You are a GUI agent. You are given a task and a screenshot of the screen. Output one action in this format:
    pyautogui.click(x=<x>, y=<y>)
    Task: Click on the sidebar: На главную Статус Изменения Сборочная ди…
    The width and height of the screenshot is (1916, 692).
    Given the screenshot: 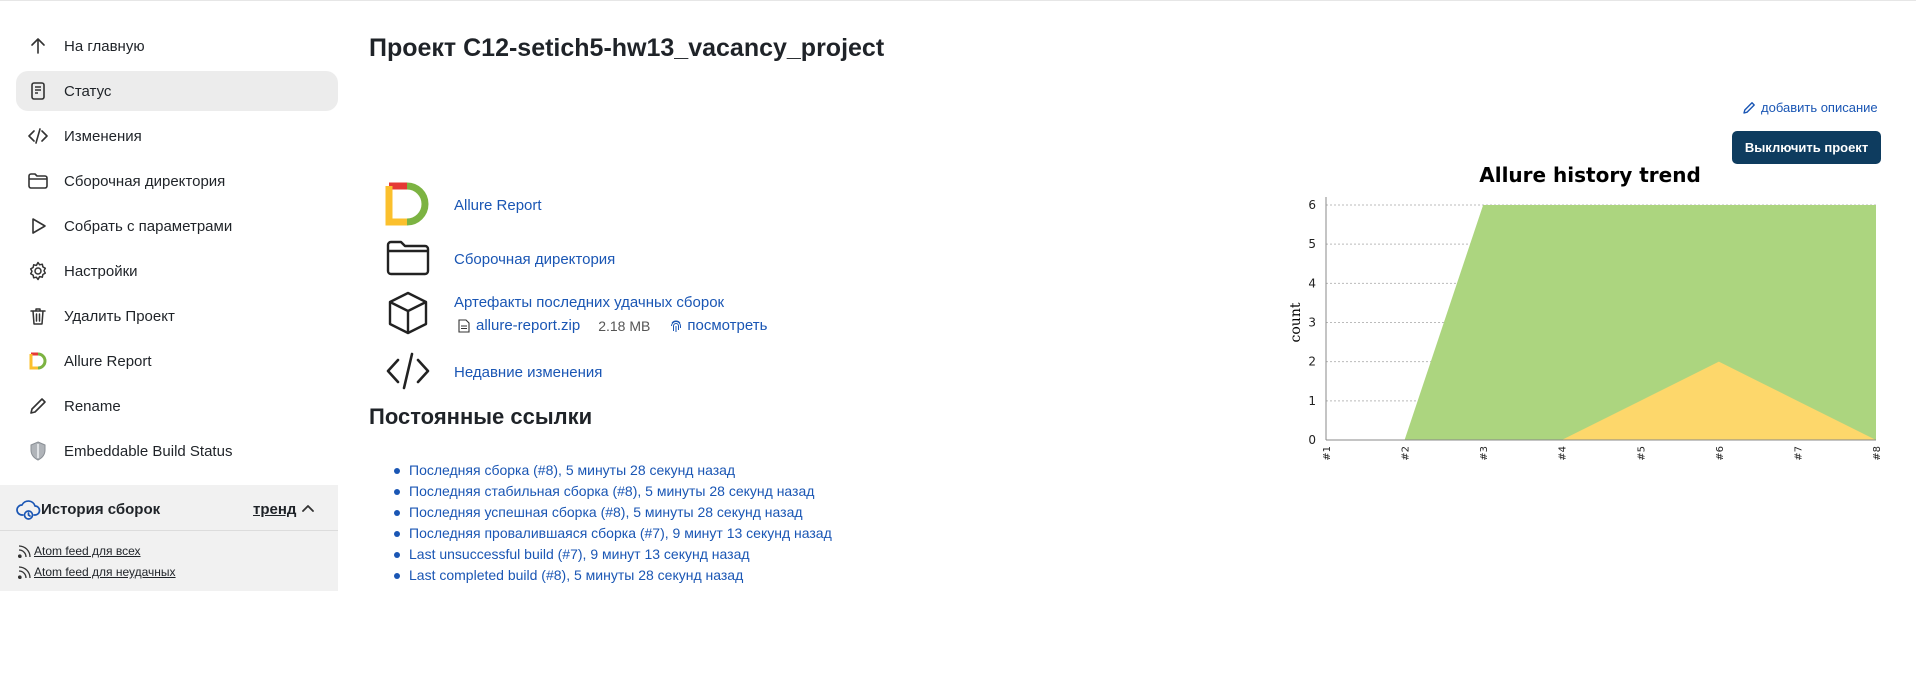 What is the action you would take?
    pyautogui.click(x=177, y=251)
    